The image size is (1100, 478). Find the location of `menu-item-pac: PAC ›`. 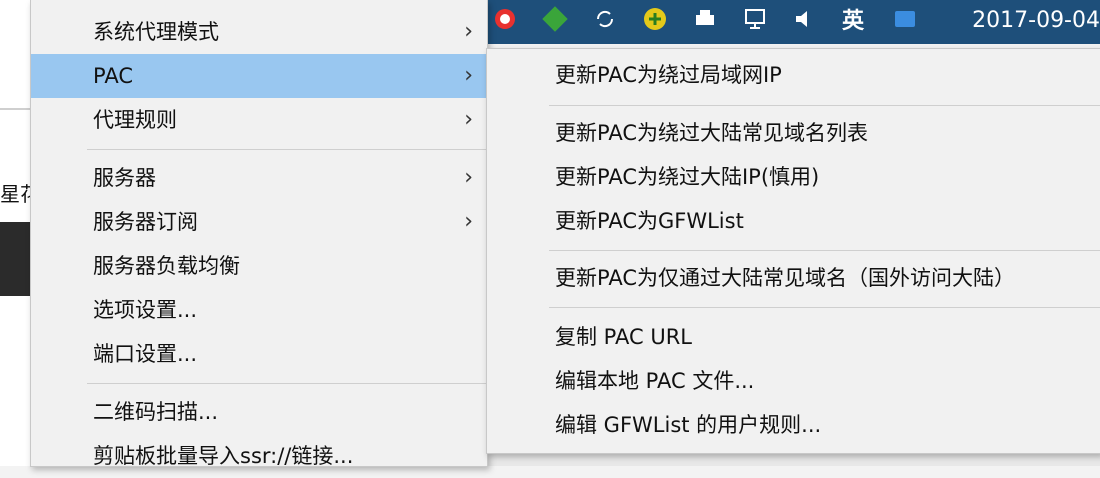

menu-item-pac: PAC › is located at coordinates (259, 76).